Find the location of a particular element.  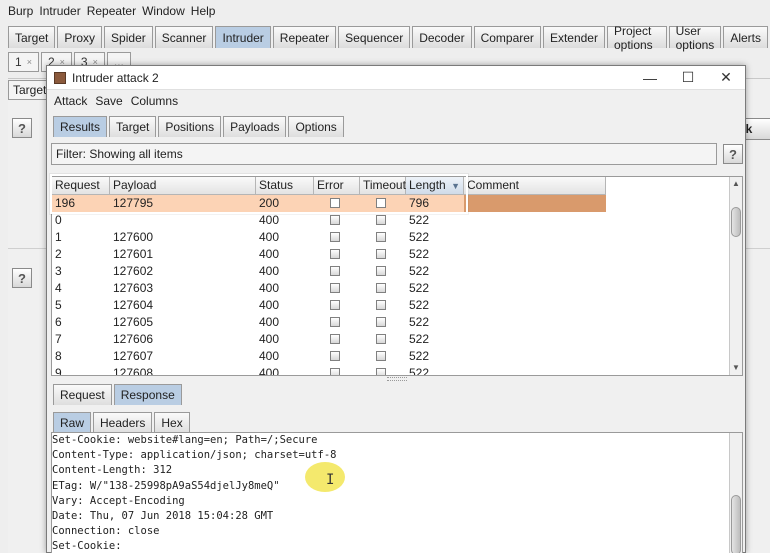

attack-window-menu: Attack Save Columns is located at coordinates (396, 101).